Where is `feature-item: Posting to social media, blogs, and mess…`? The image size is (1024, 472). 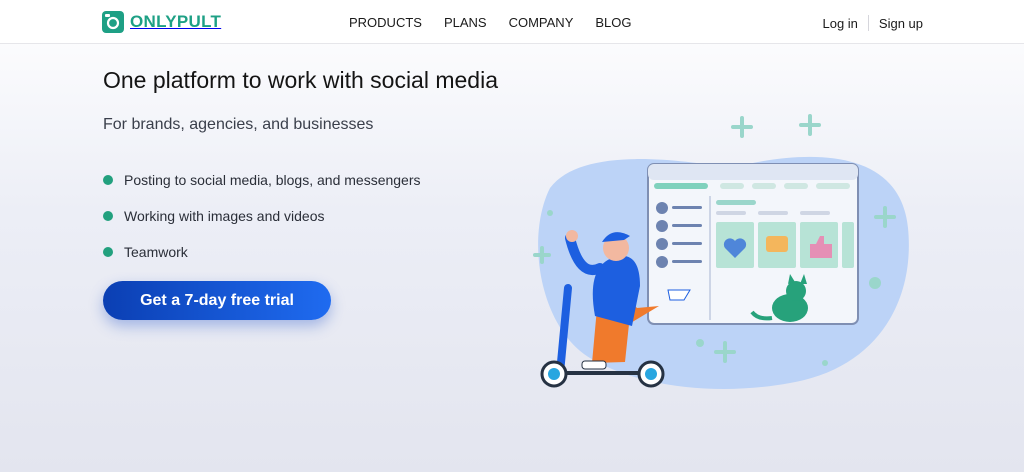 feature-item: Posting to social media, blogs, and mess… is located at coordinates (262, 180).